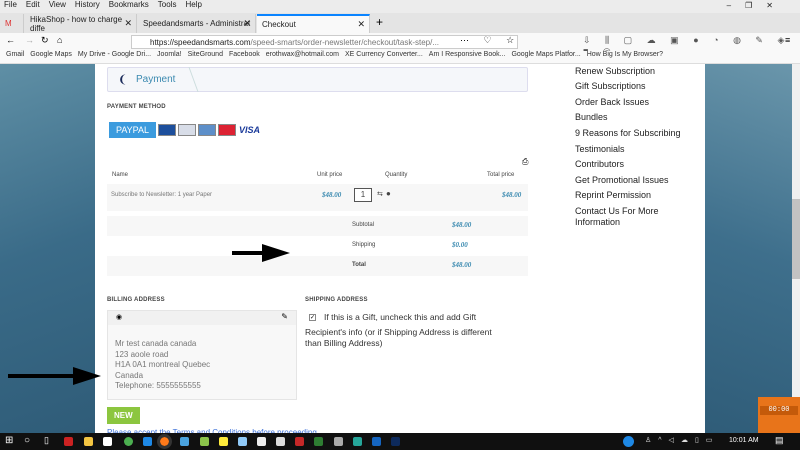 This screenshot has height=450, width=800. What do you see at coordinates (184, 441) in the screenshot?
I see `onedrive-icon` at bounding box center [184, 441].